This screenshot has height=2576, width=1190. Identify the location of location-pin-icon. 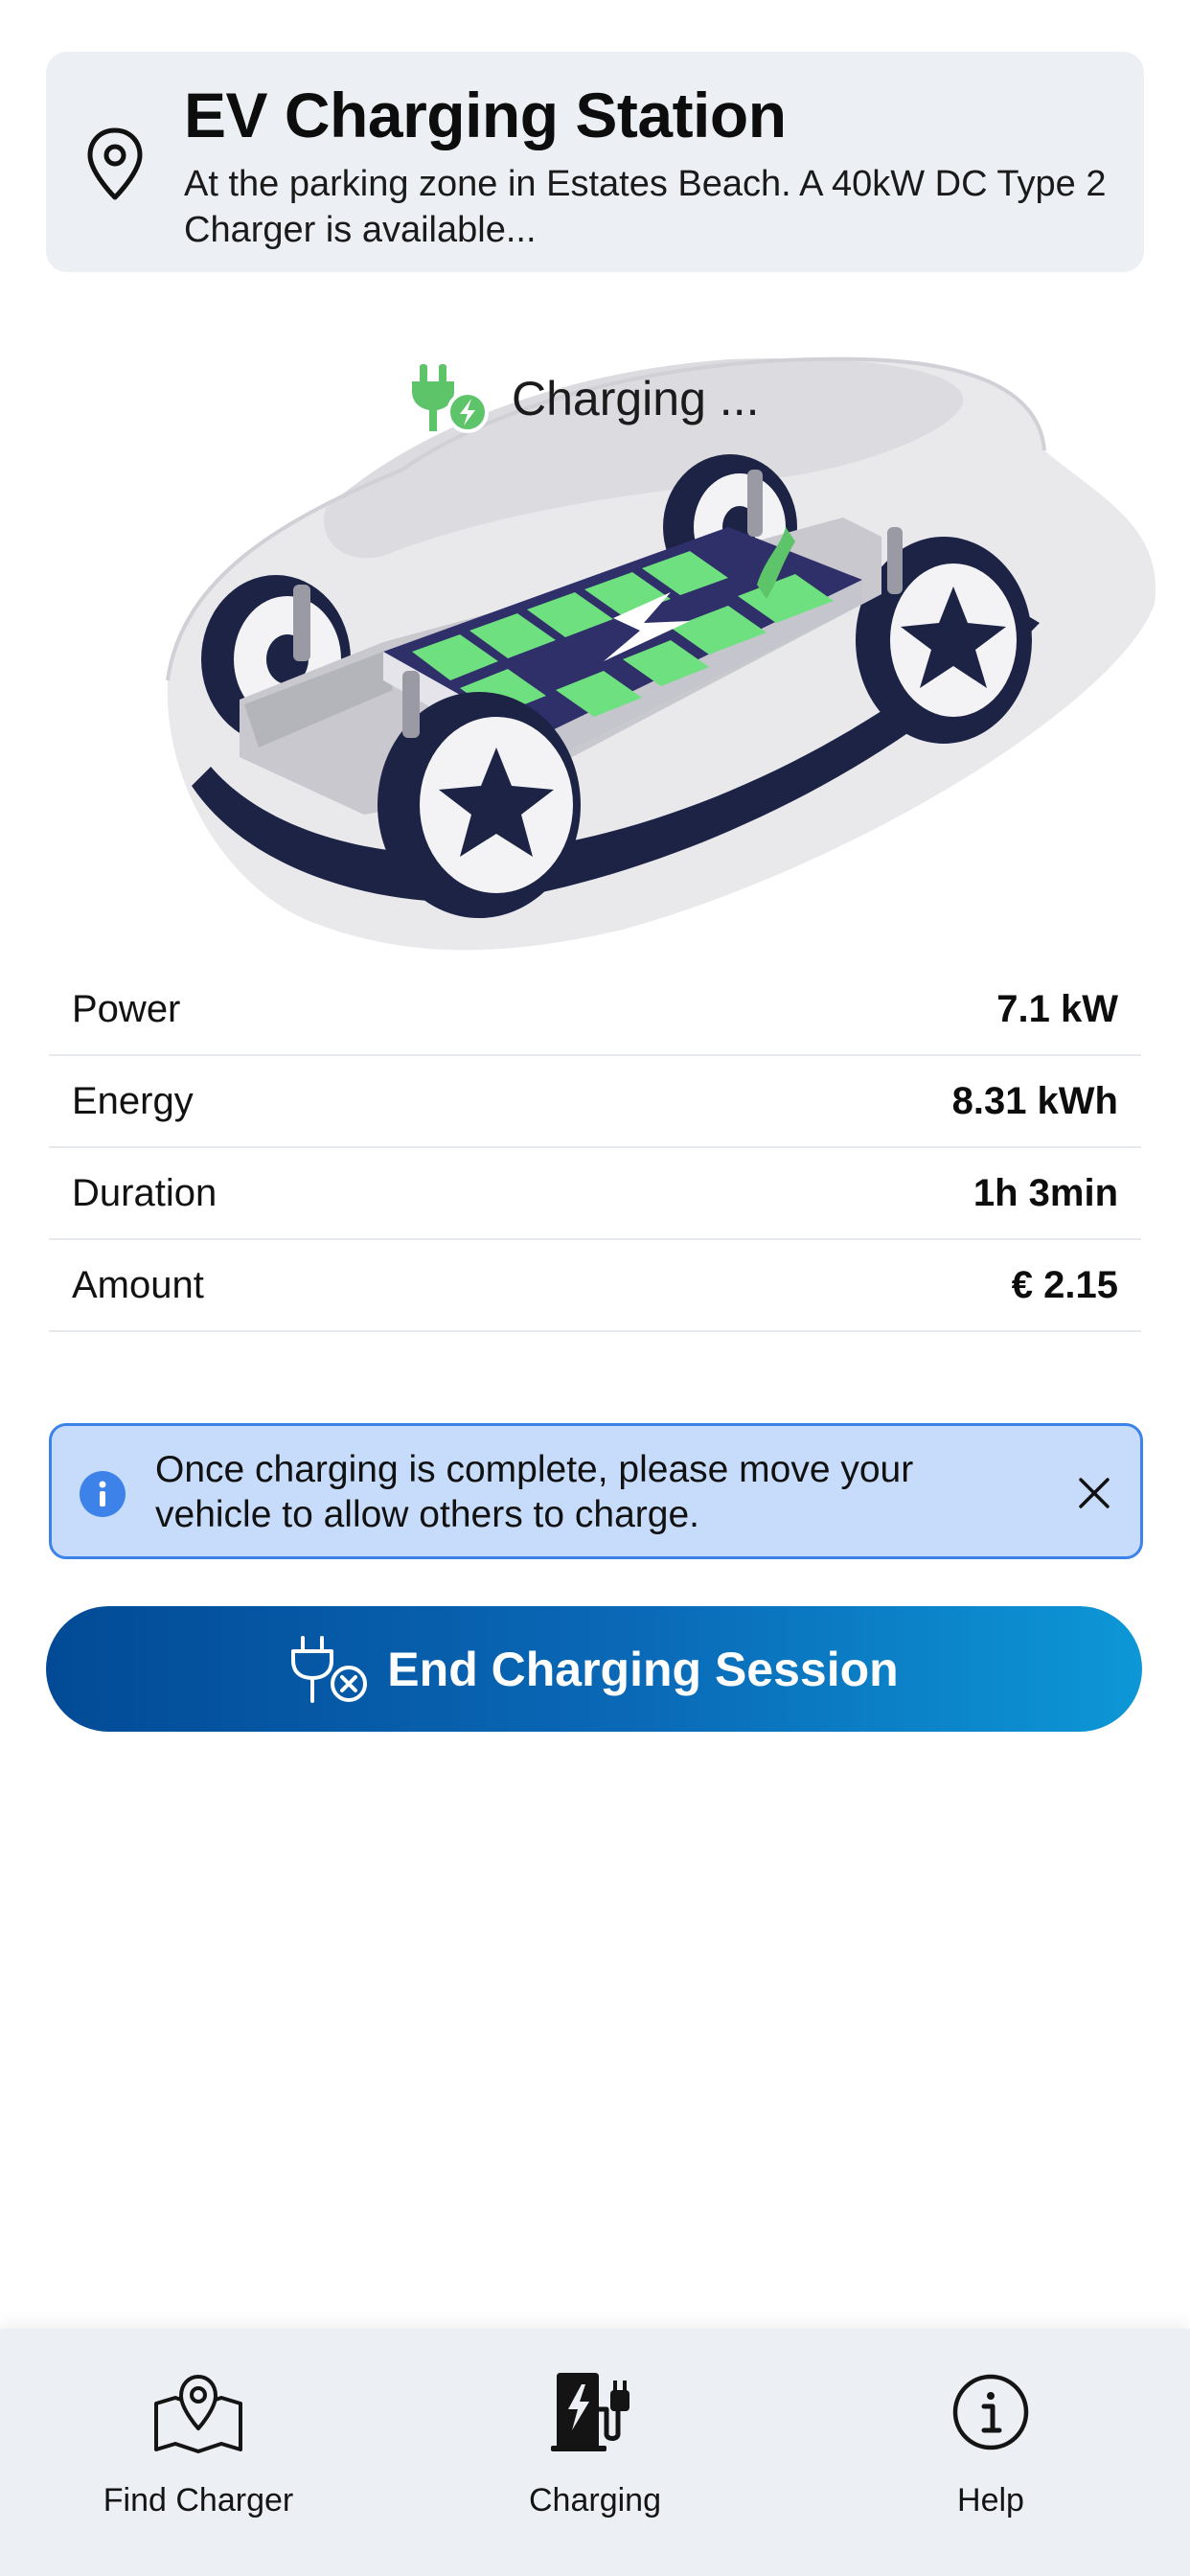
(115, 163).